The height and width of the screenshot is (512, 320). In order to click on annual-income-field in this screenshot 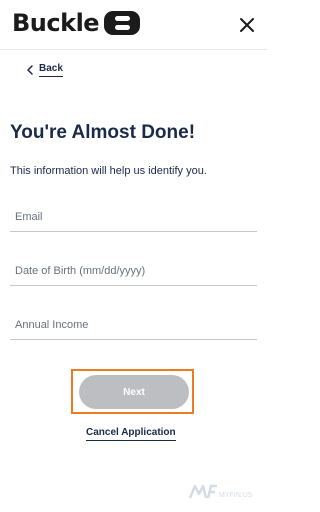, I will do `click(133, 325)`.